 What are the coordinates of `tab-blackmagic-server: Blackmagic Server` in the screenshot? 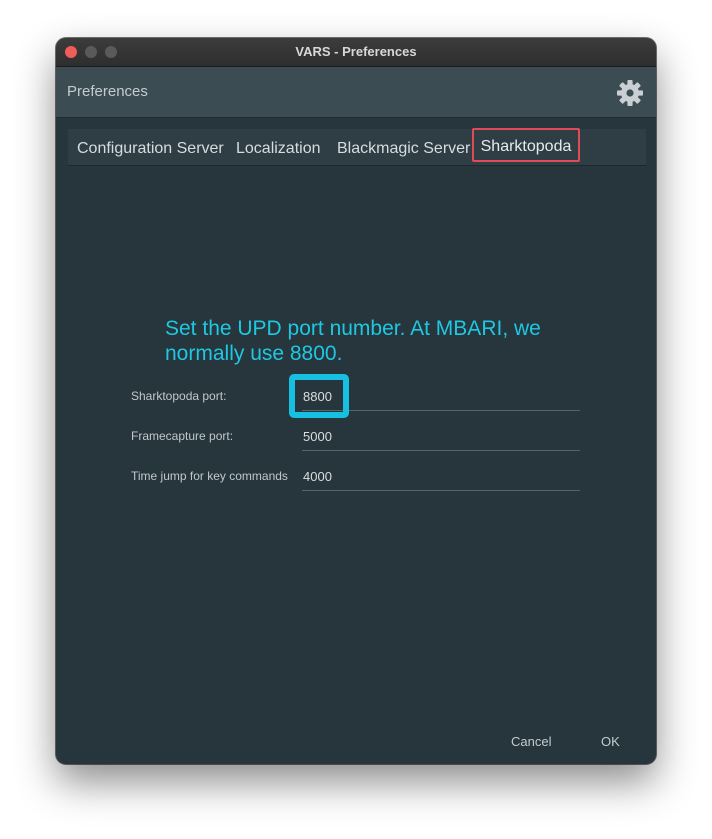 It's located at (403, 147).